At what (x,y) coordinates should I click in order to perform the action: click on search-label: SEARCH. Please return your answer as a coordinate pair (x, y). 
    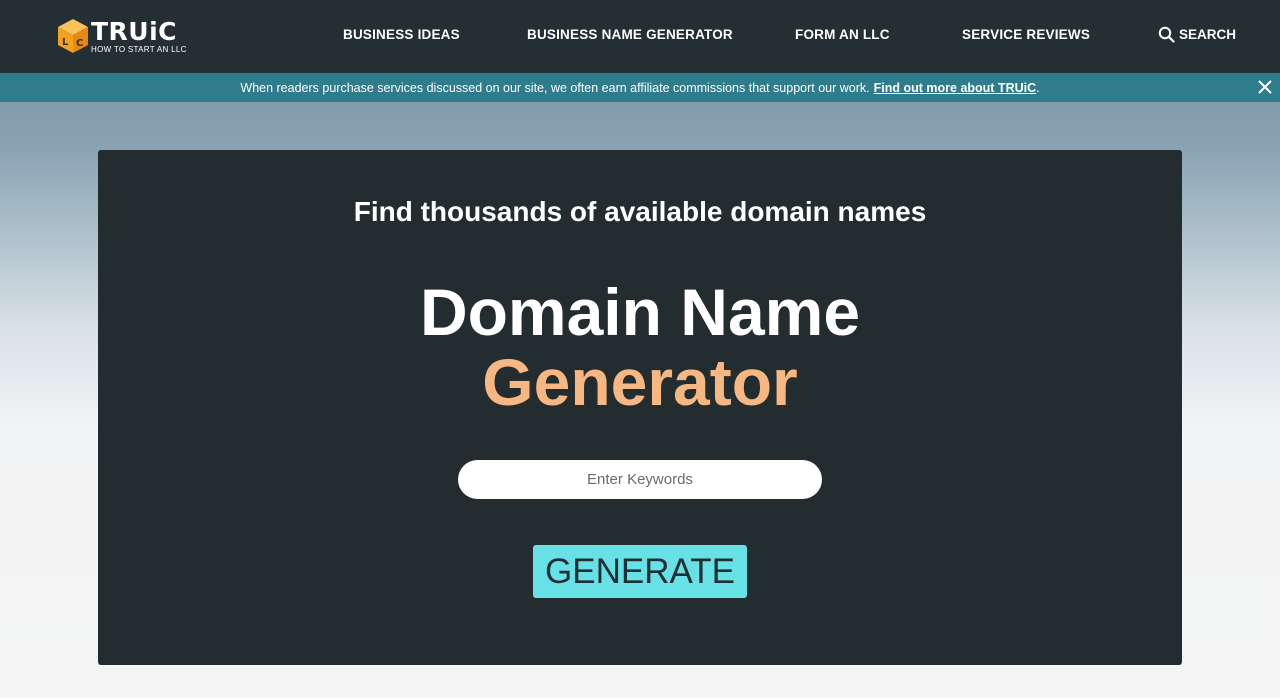
    Looking at the image, I should click on (1208, 34).